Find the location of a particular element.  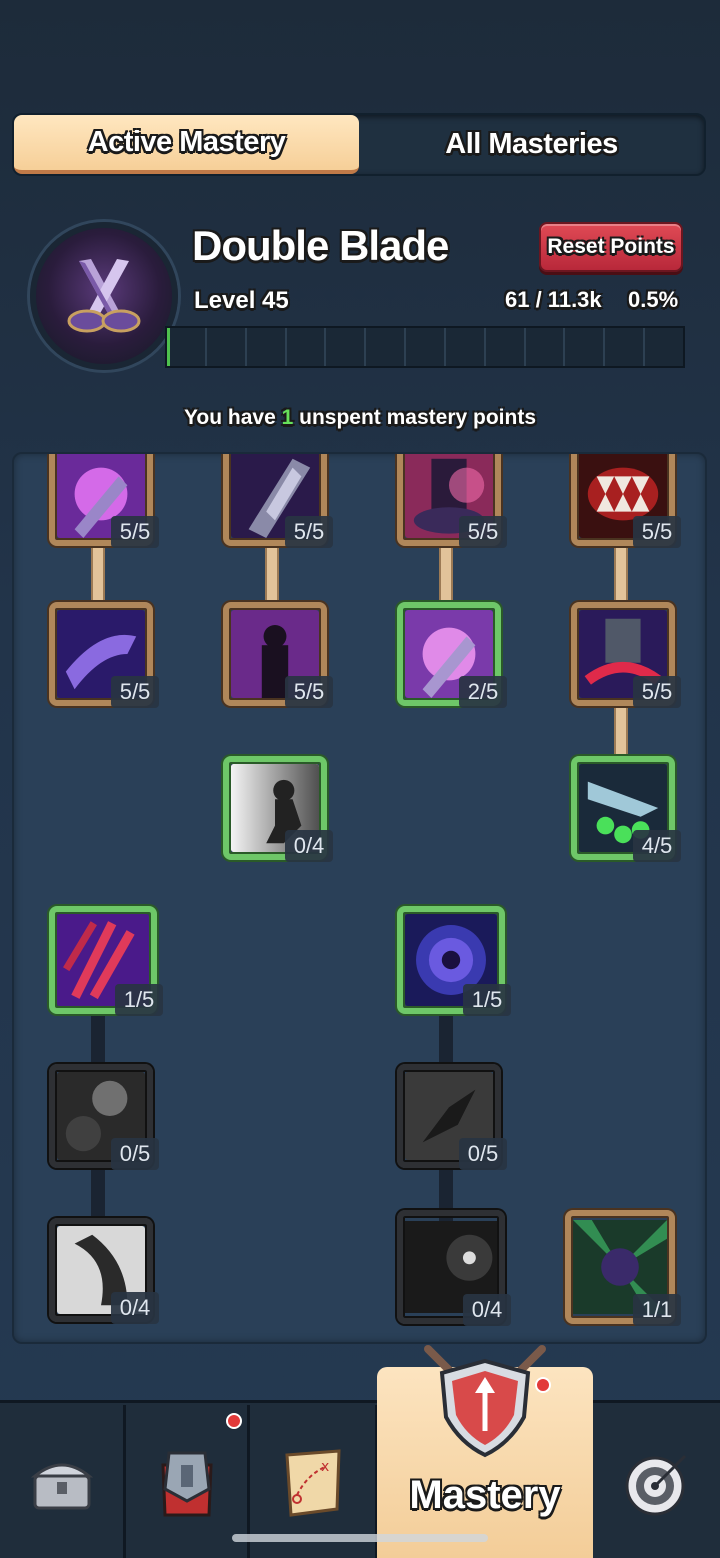

mastery-tabs: Active Mastery All Masteries is located at coordinates (359, 144).